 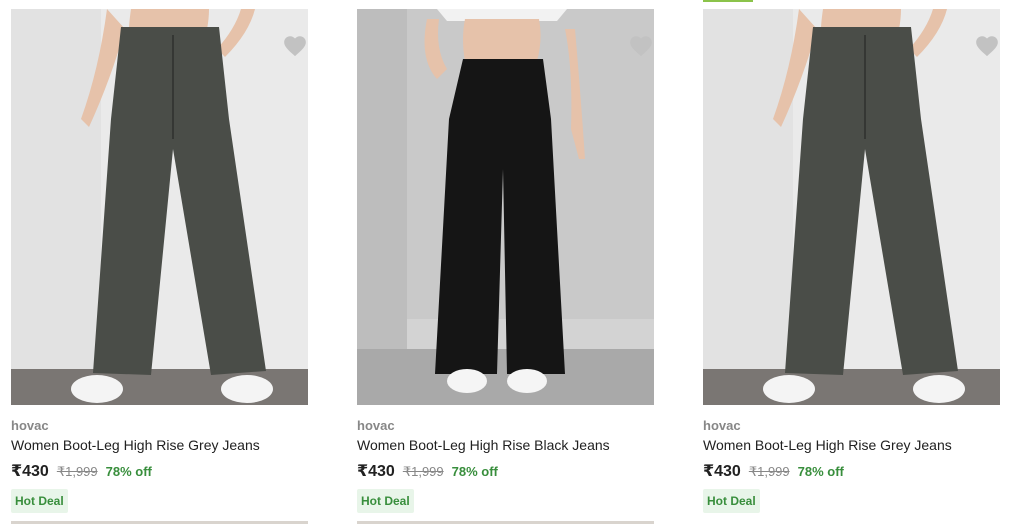 I want to click on product-title: Women Boot-Leg High Rise Black Jeans, so click(x=483, y=445).